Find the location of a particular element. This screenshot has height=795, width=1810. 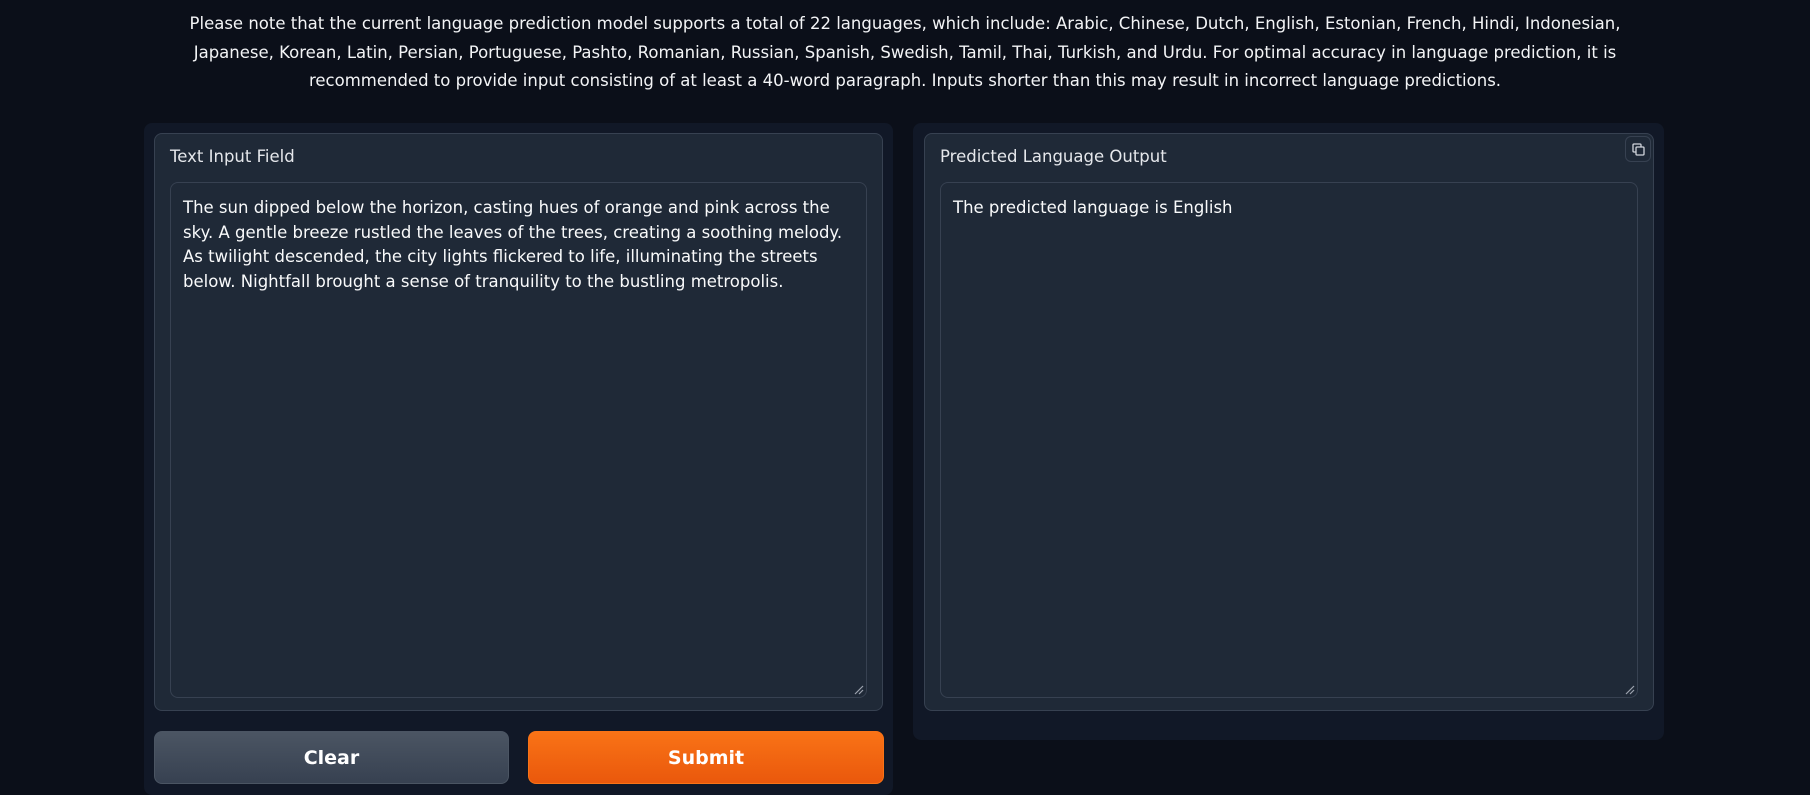

predicted-language-label: Predicted Language Output is located at coordinates (1053, 156).